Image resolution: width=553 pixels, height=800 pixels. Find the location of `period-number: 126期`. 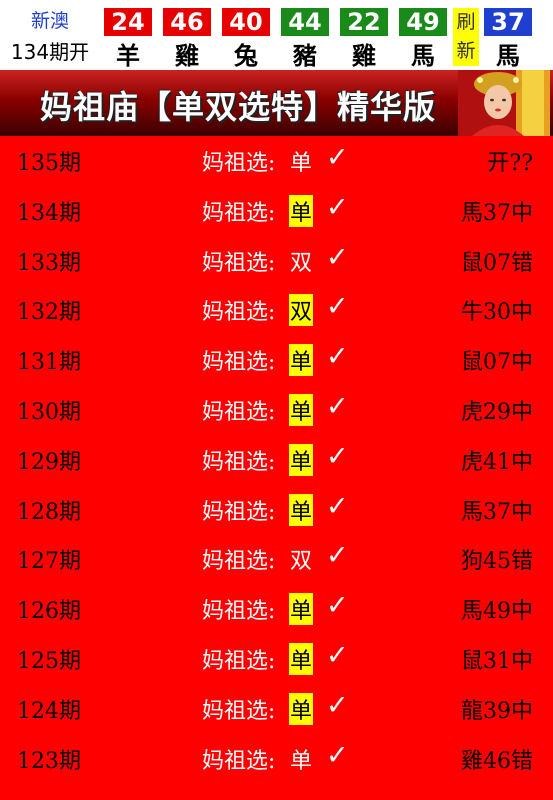

period-number: 126期 is located at coordinates (49, 612).